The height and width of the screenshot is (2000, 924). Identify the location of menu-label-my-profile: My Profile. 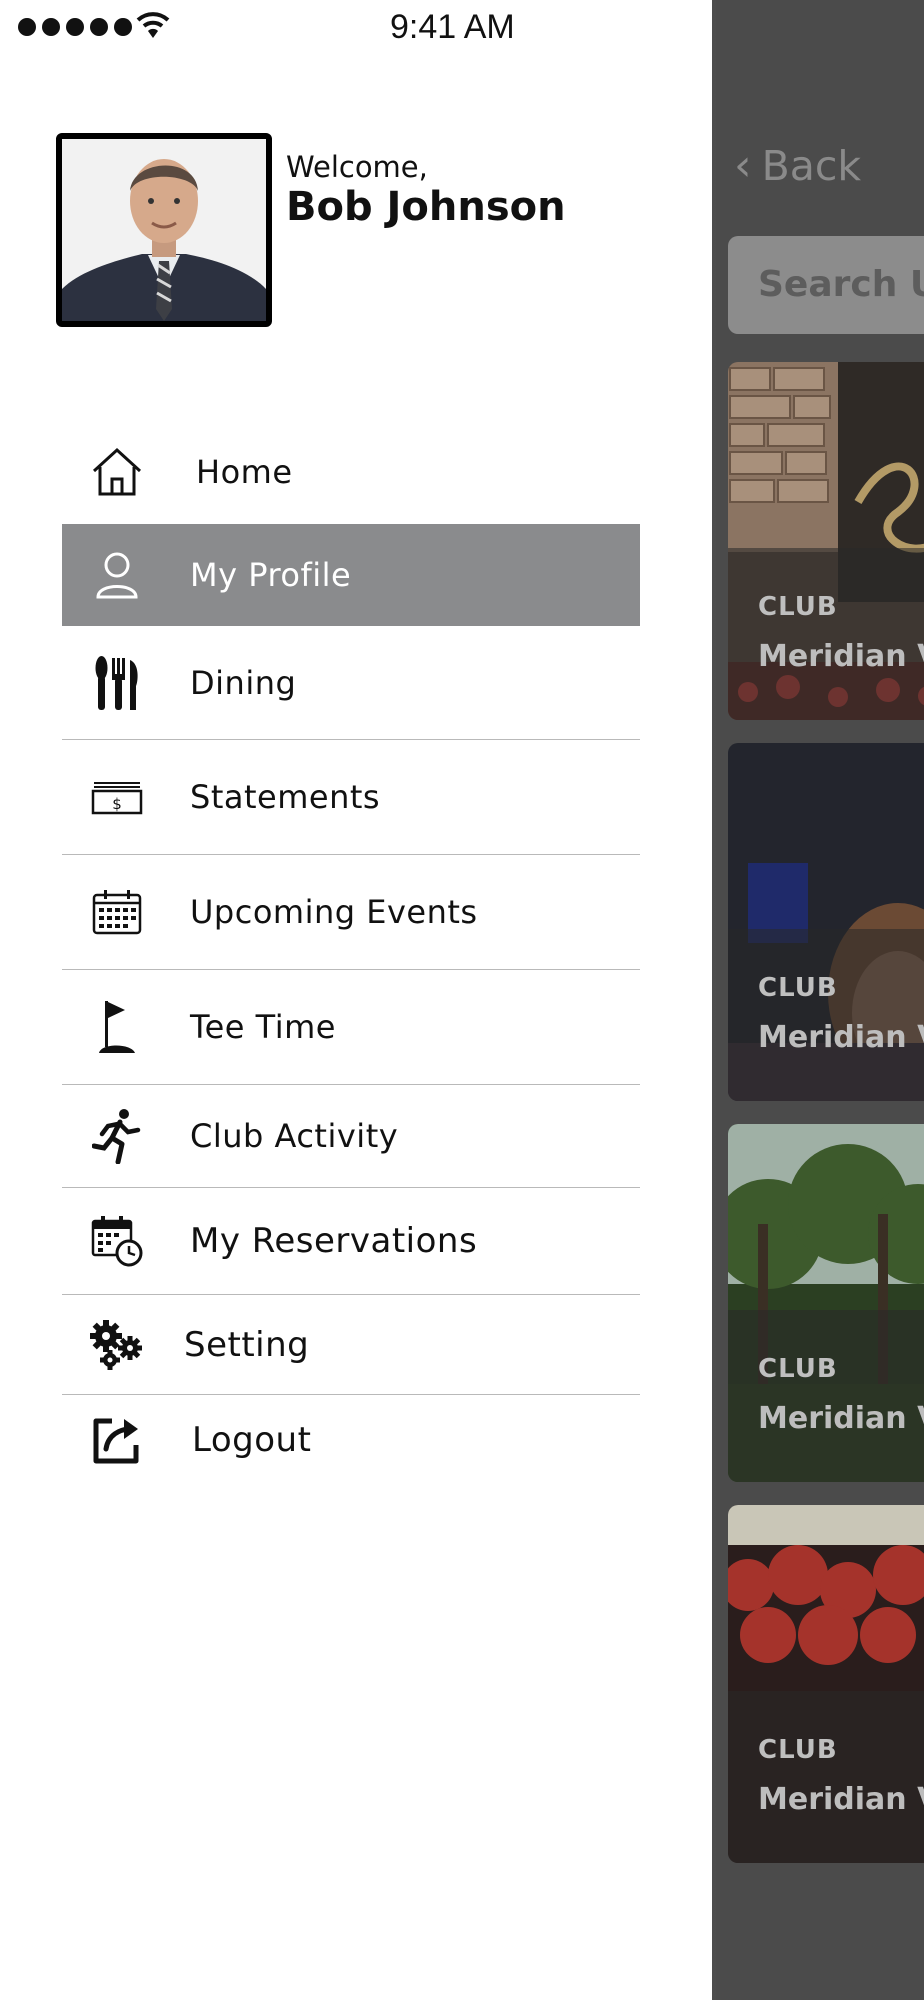
(271, 575).